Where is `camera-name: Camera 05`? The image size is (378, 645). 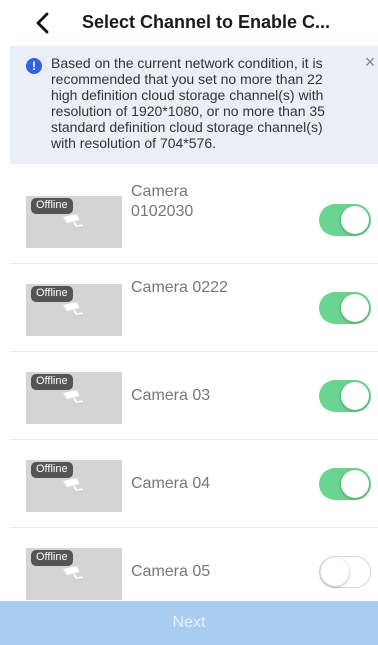
camera-name: Camera 05 is located at coordinates (171, 571).